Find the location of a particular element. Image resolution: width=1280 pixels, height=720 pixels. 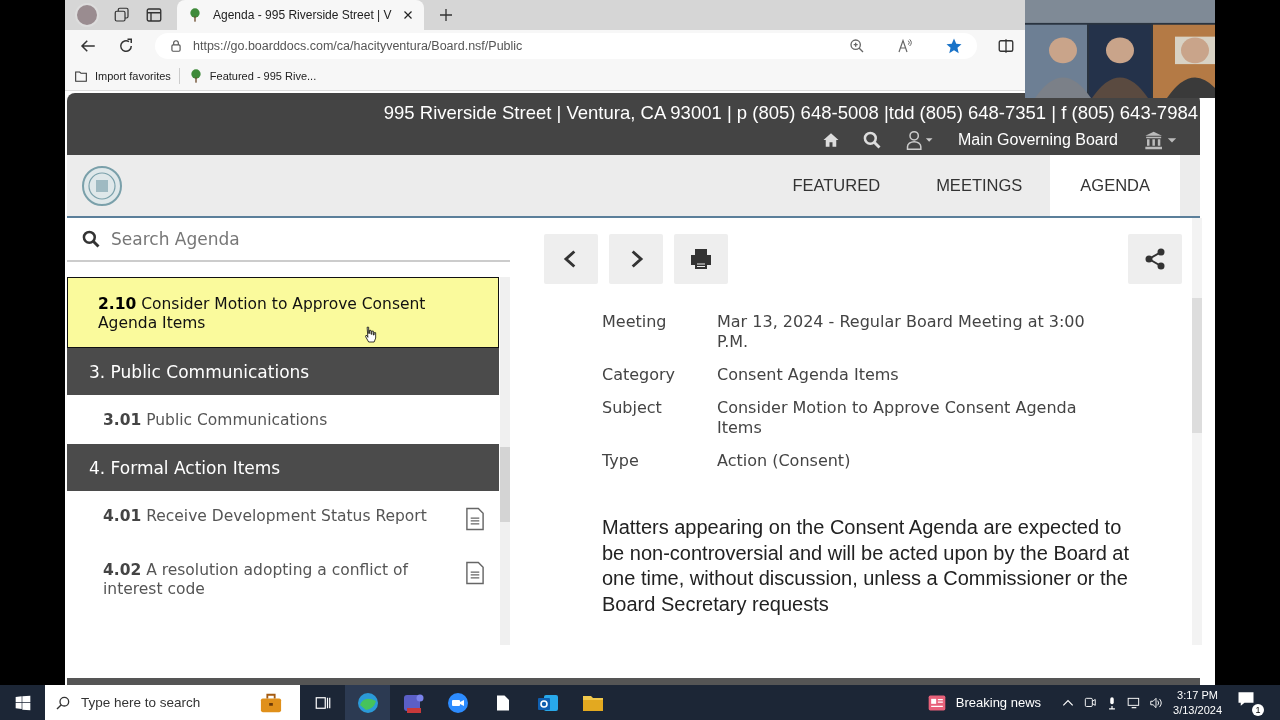

share-icon is located at coordinates (1155, 259).